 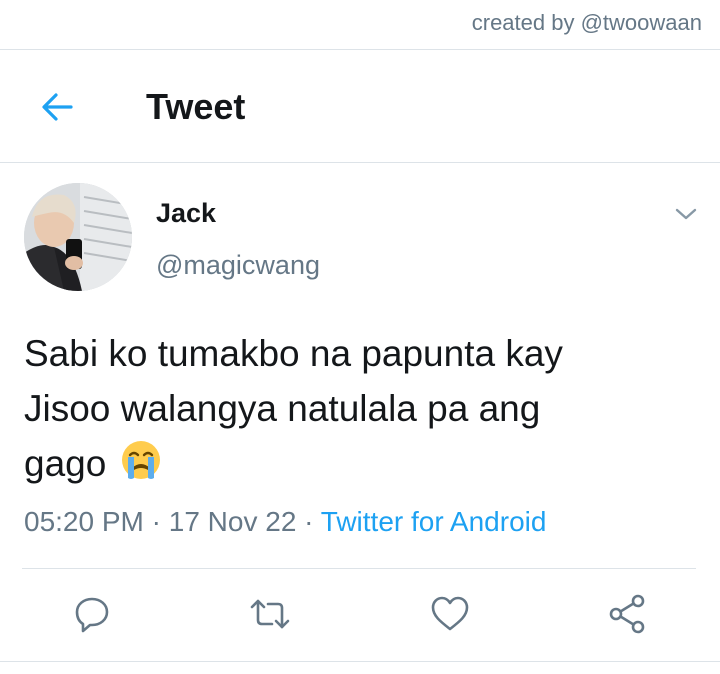 I want to click on tweet-text-line: Jisoo walangya natulala pa ang, so click(x=282, y=408).